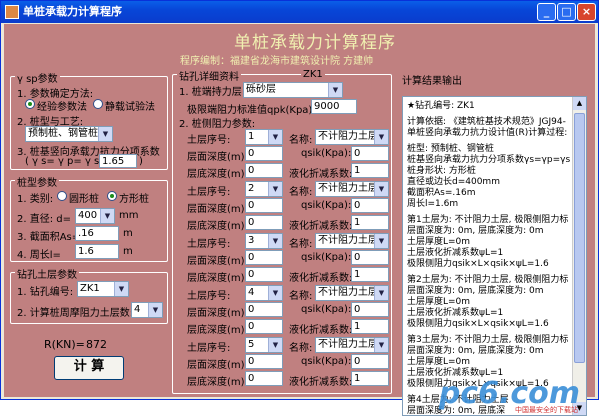 Image resolution: width=599 pixels, height=416 pixels. Describe the element at coordinates (118, 161) in the screenshot. I see `gamma-value-input: 1.65` at that location.